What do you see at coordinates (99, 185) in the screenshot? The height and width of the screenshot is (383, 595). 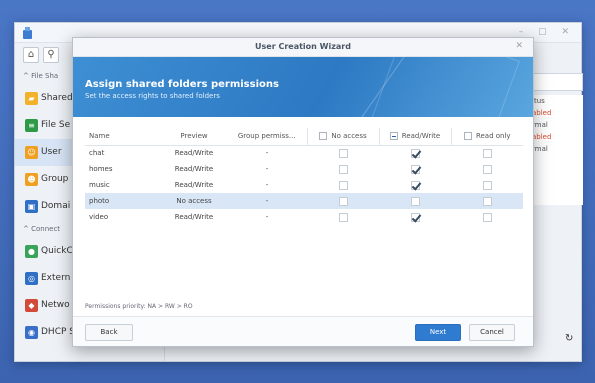 I see `folder-name: music` at bounding box center [99, 185].